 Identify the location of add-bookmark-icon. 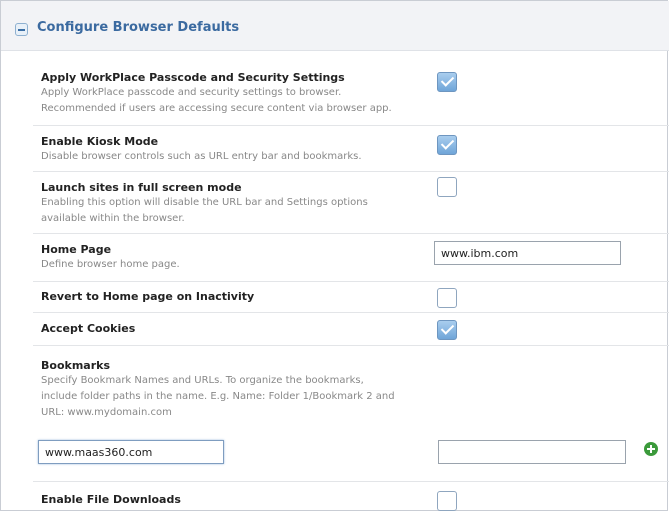
(651, 449).